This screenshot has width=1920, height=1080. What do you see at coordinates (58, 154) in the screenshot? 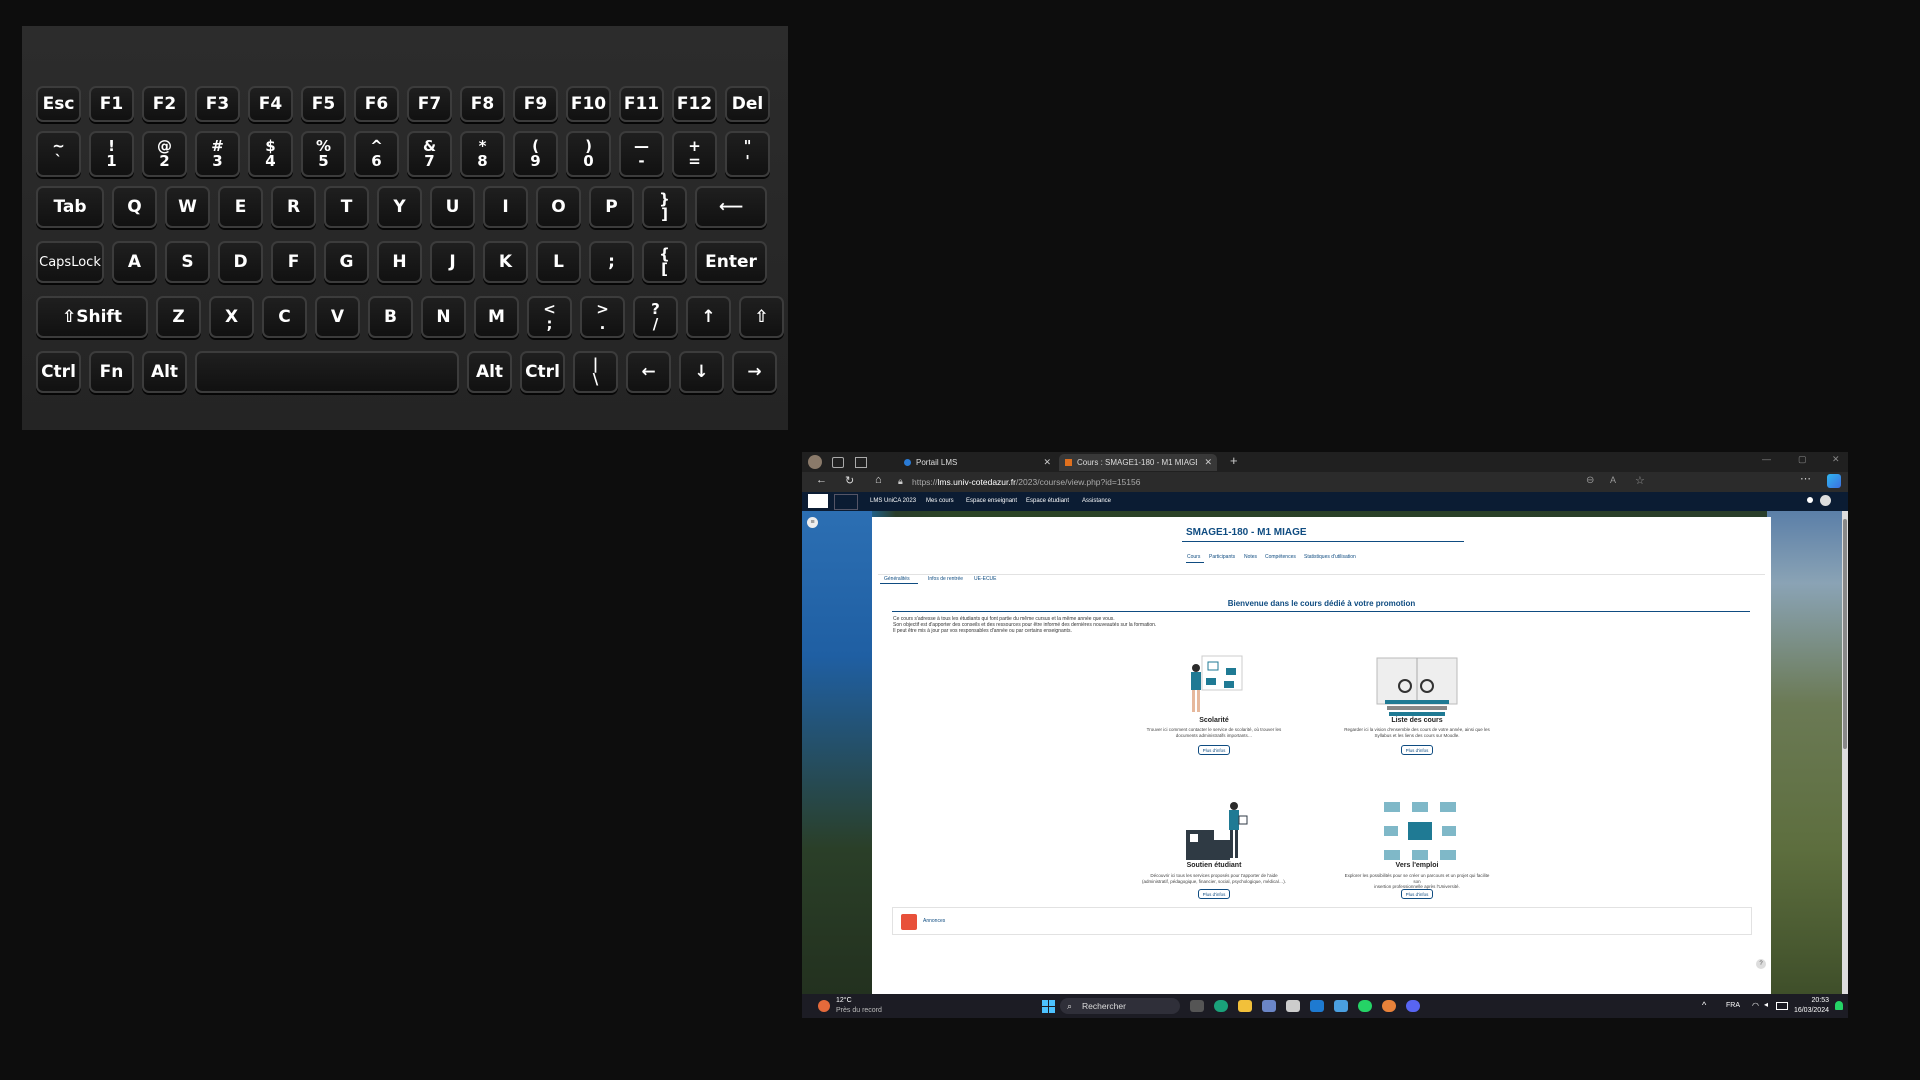
I see `key-symbol: ~ `` at bounding box center [58, 154].